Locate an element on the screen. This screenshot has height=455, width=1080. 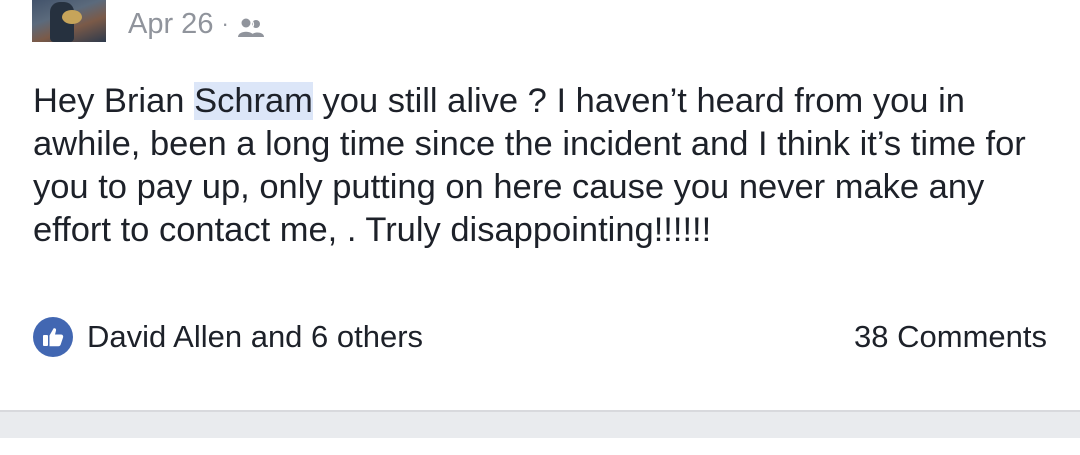
like-icon is located at coordinates (53, 337).